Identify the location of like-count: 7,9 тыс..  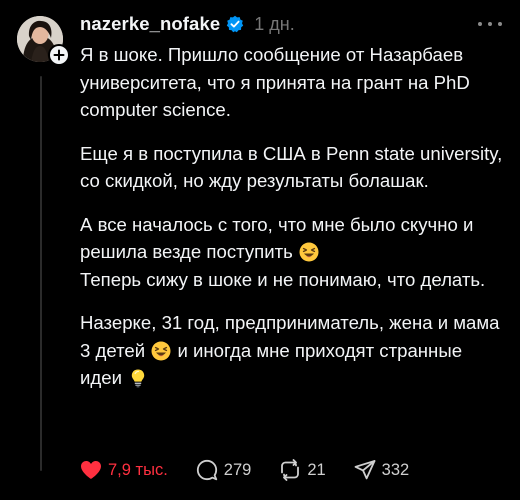
(138, 469).